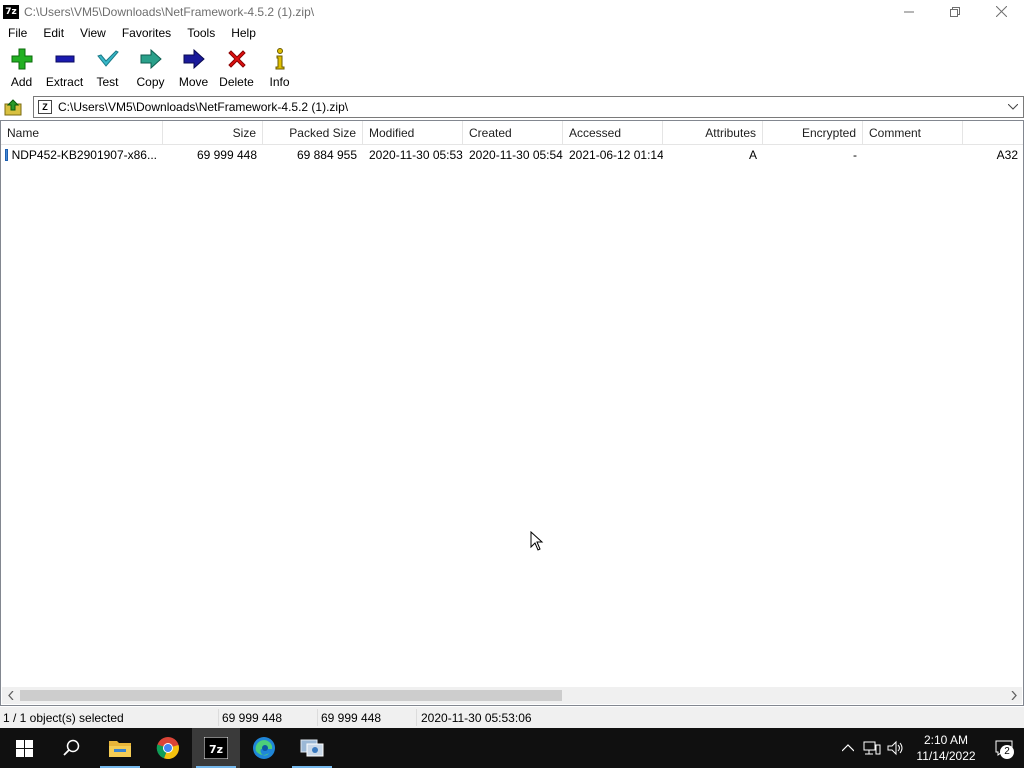 The image size is (1024, 768). I want to click on network-icon, so click(872, 748).